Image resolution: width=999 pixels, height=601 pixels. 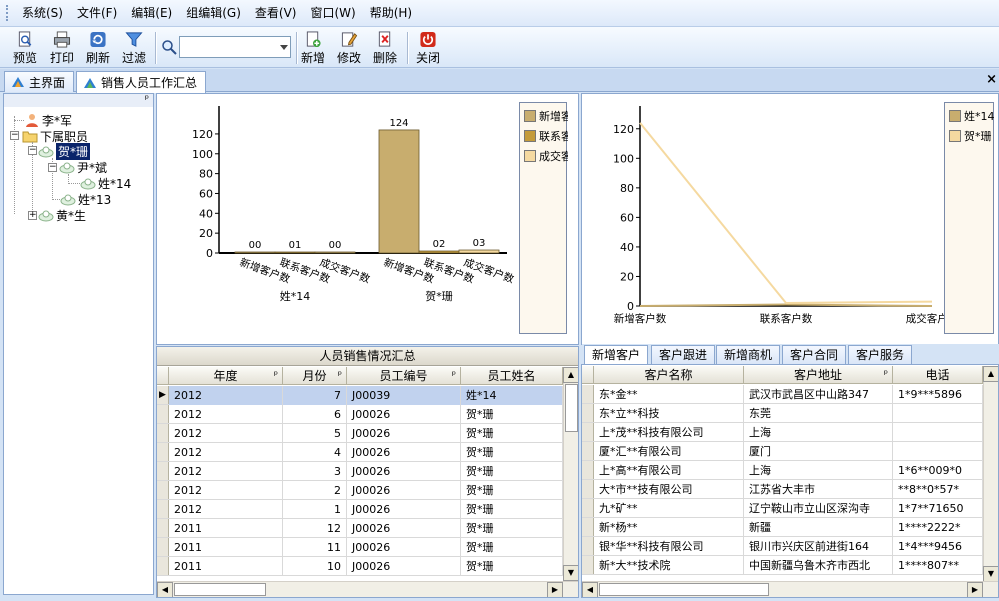 What do you see at coordinates (315, 509) in the screenshot?
I see `table-cell: 1` at bounding box center [315, 509].